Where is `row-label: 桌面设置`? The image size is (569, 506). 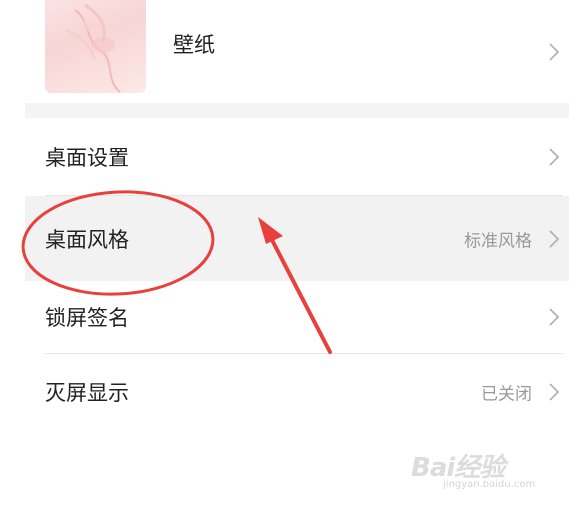
row-label: 桌面设置 is located at coordinates (87, 158).